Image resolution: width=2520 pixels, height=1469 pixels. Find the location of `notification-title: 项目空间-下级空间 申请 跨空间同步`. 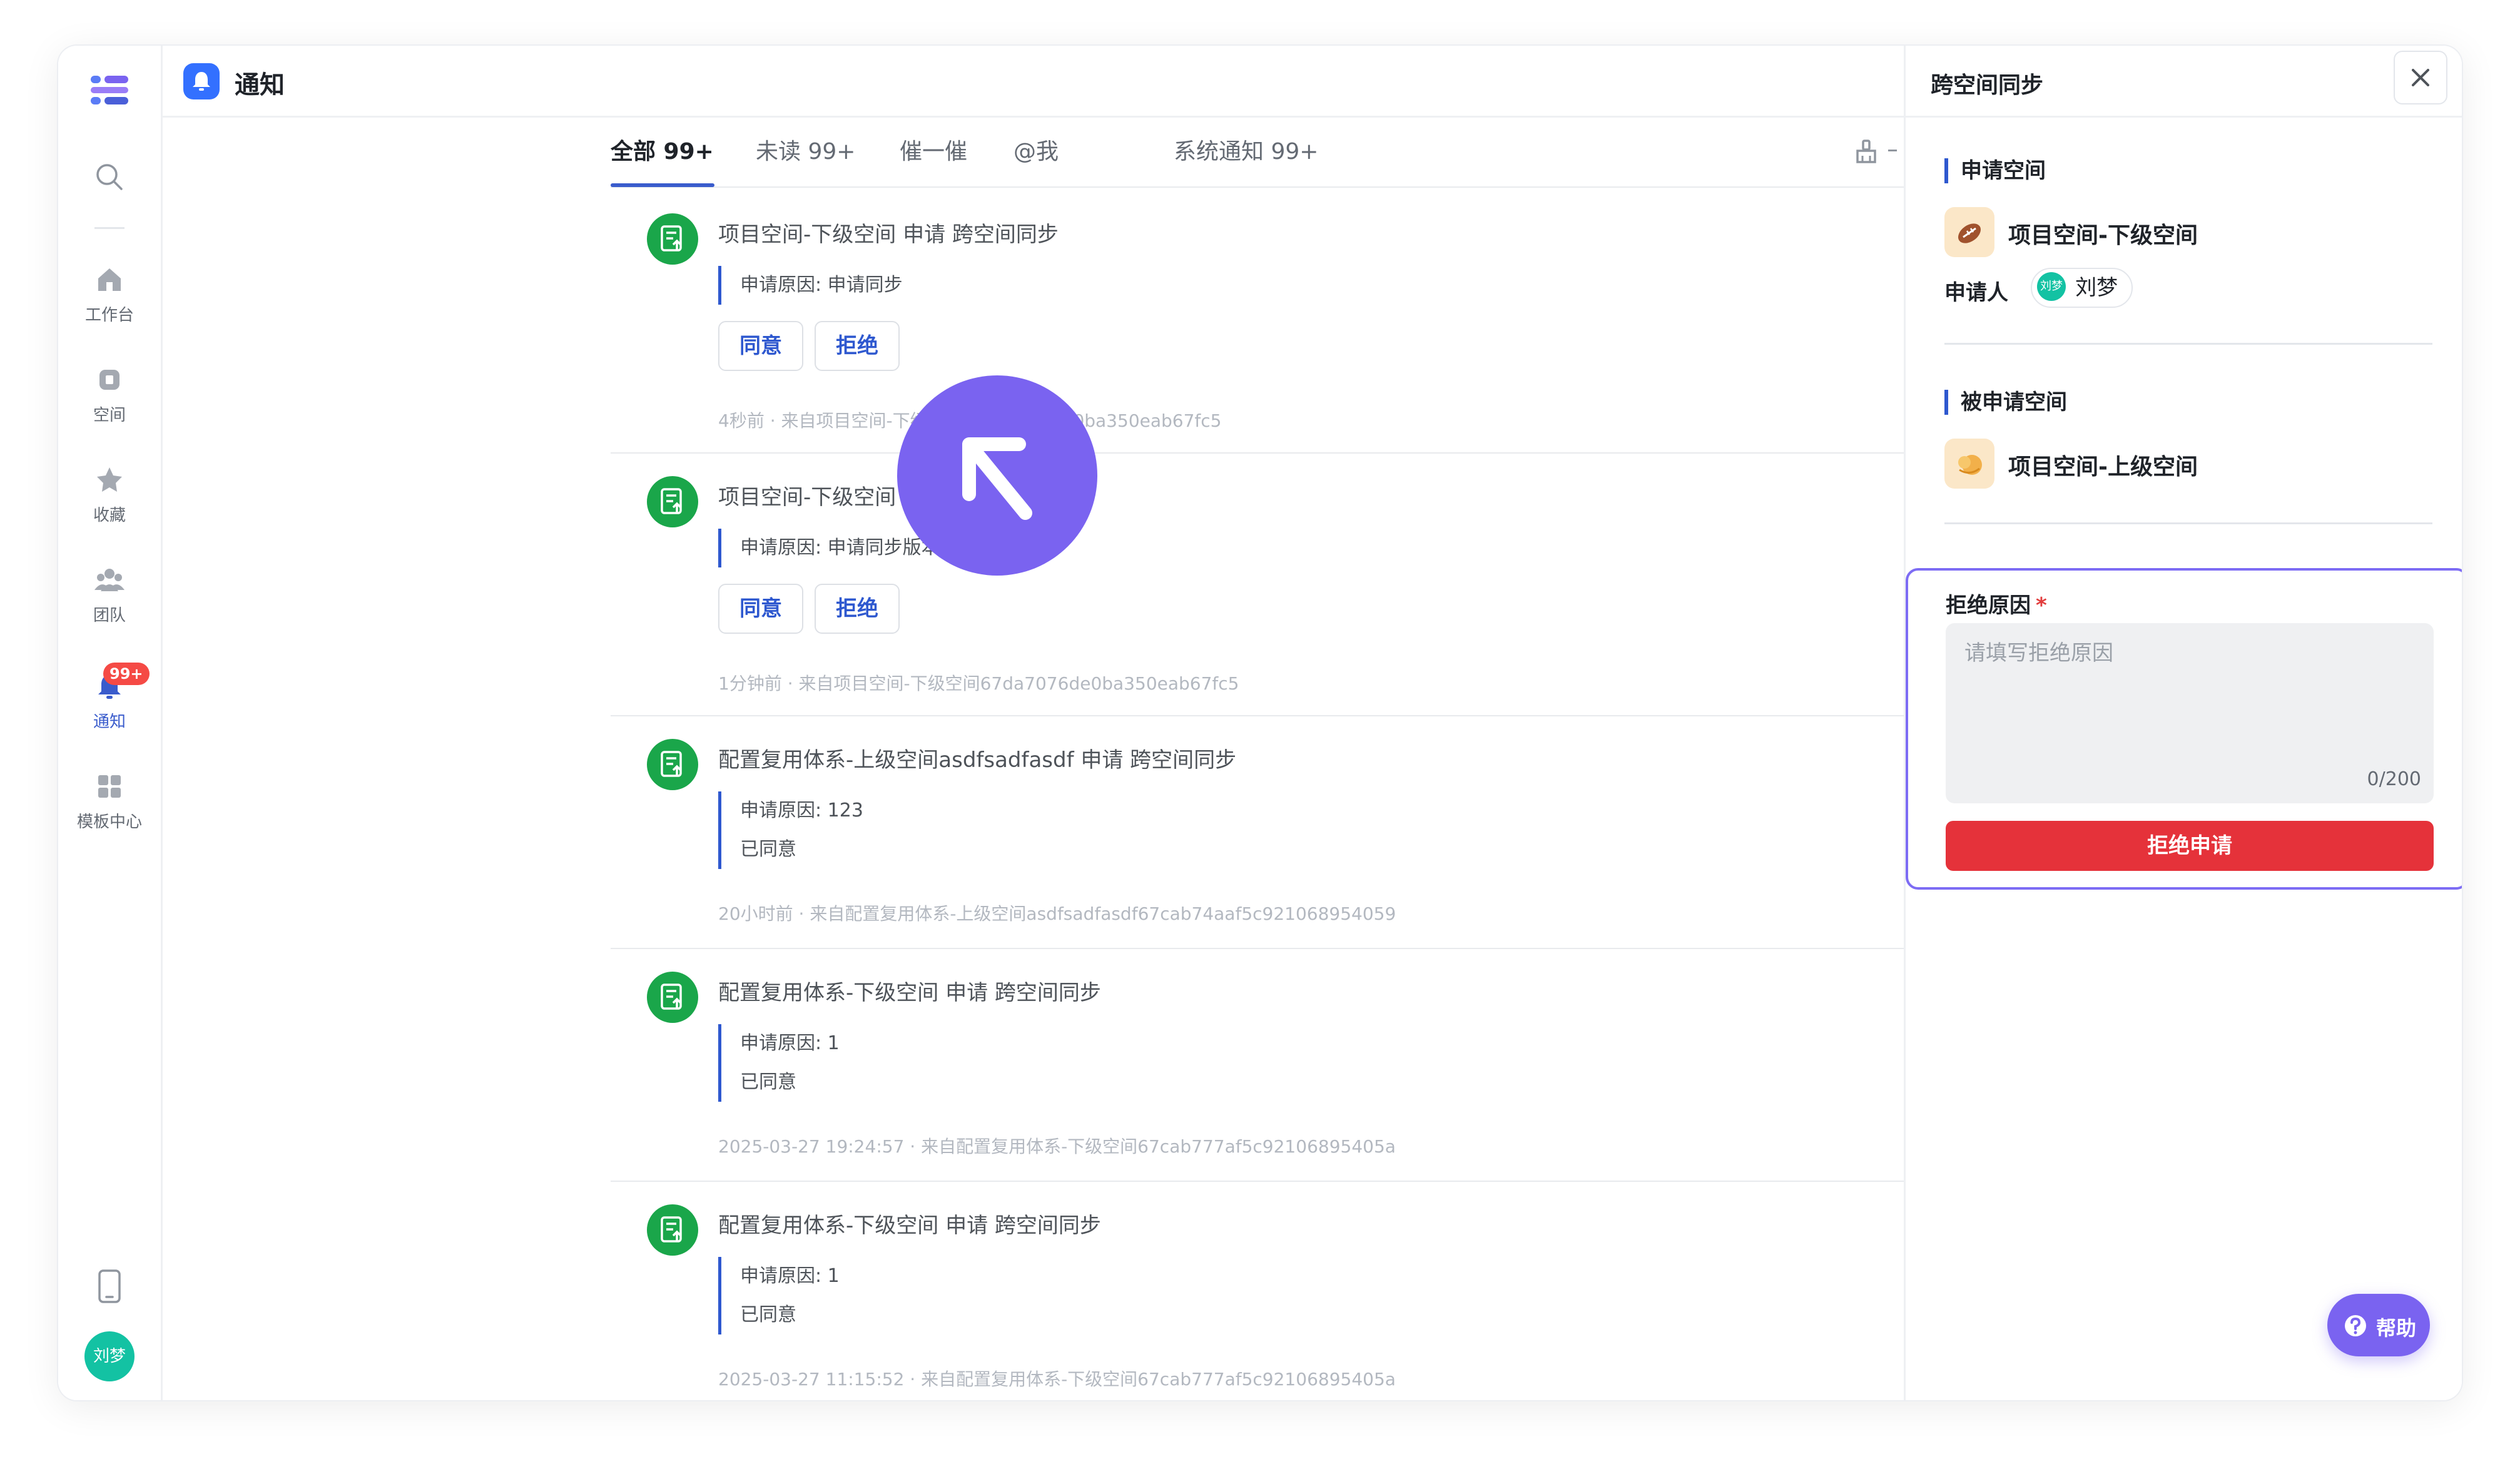

notification-title: 项目空间-下级空间 申请 跨空间同步 is located at coordinates (889, 234).